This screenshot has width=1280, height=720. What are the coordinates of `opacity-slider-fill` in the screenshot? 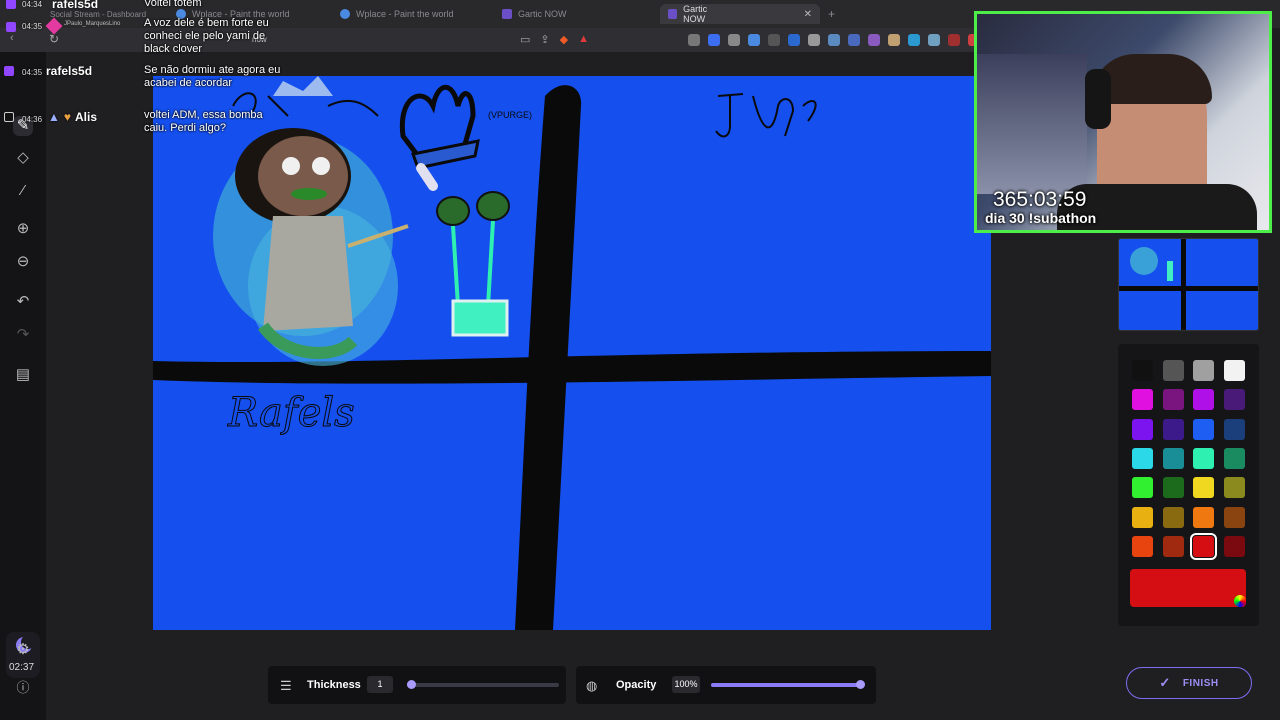 It's located at (785, 685).